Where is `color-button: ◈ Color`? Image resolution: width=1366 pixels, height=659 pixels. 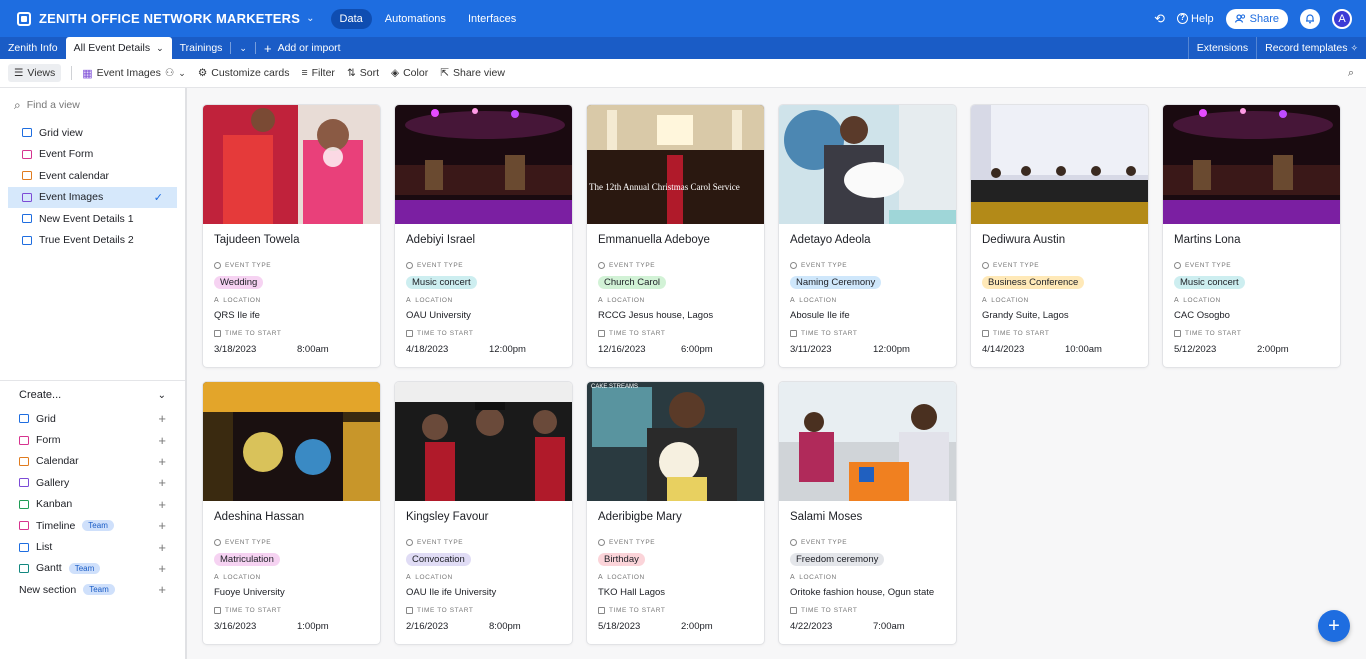
color-button: ◈ Color is located at coordinates (409, 73).